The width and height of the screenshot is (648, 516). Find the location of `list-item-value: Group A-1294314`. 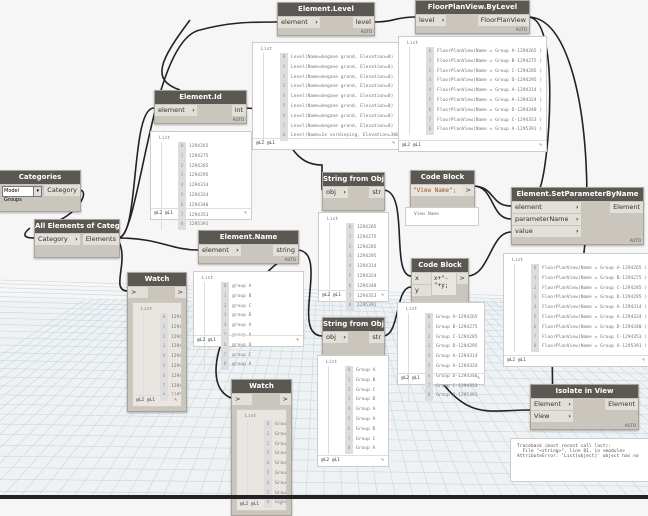

list-item-value: Group A-1294314 is located at coordinates (457, 357).